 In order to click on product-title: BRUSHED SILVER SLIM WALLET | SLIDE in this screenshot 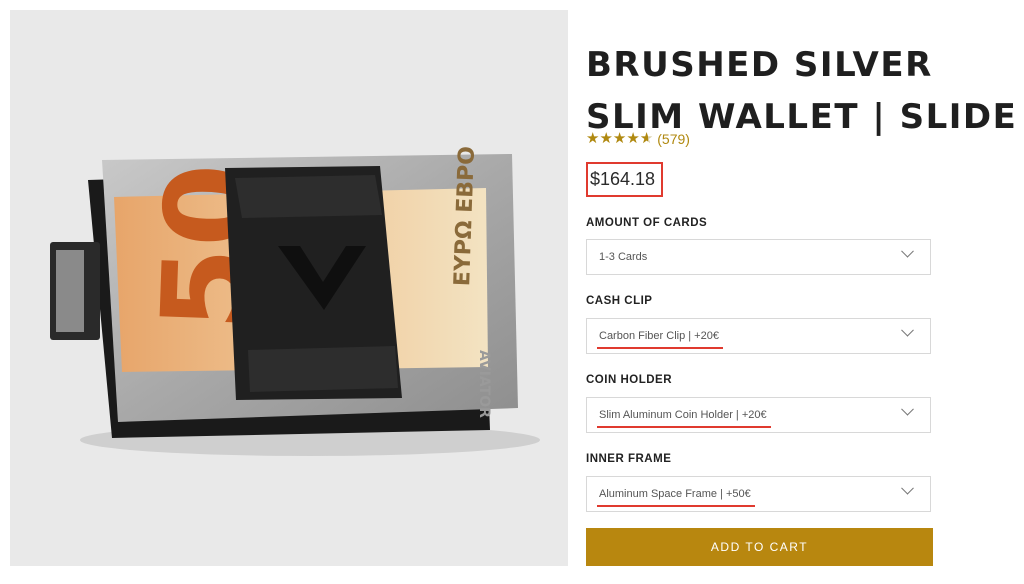, I will do `click(802, 90)`.